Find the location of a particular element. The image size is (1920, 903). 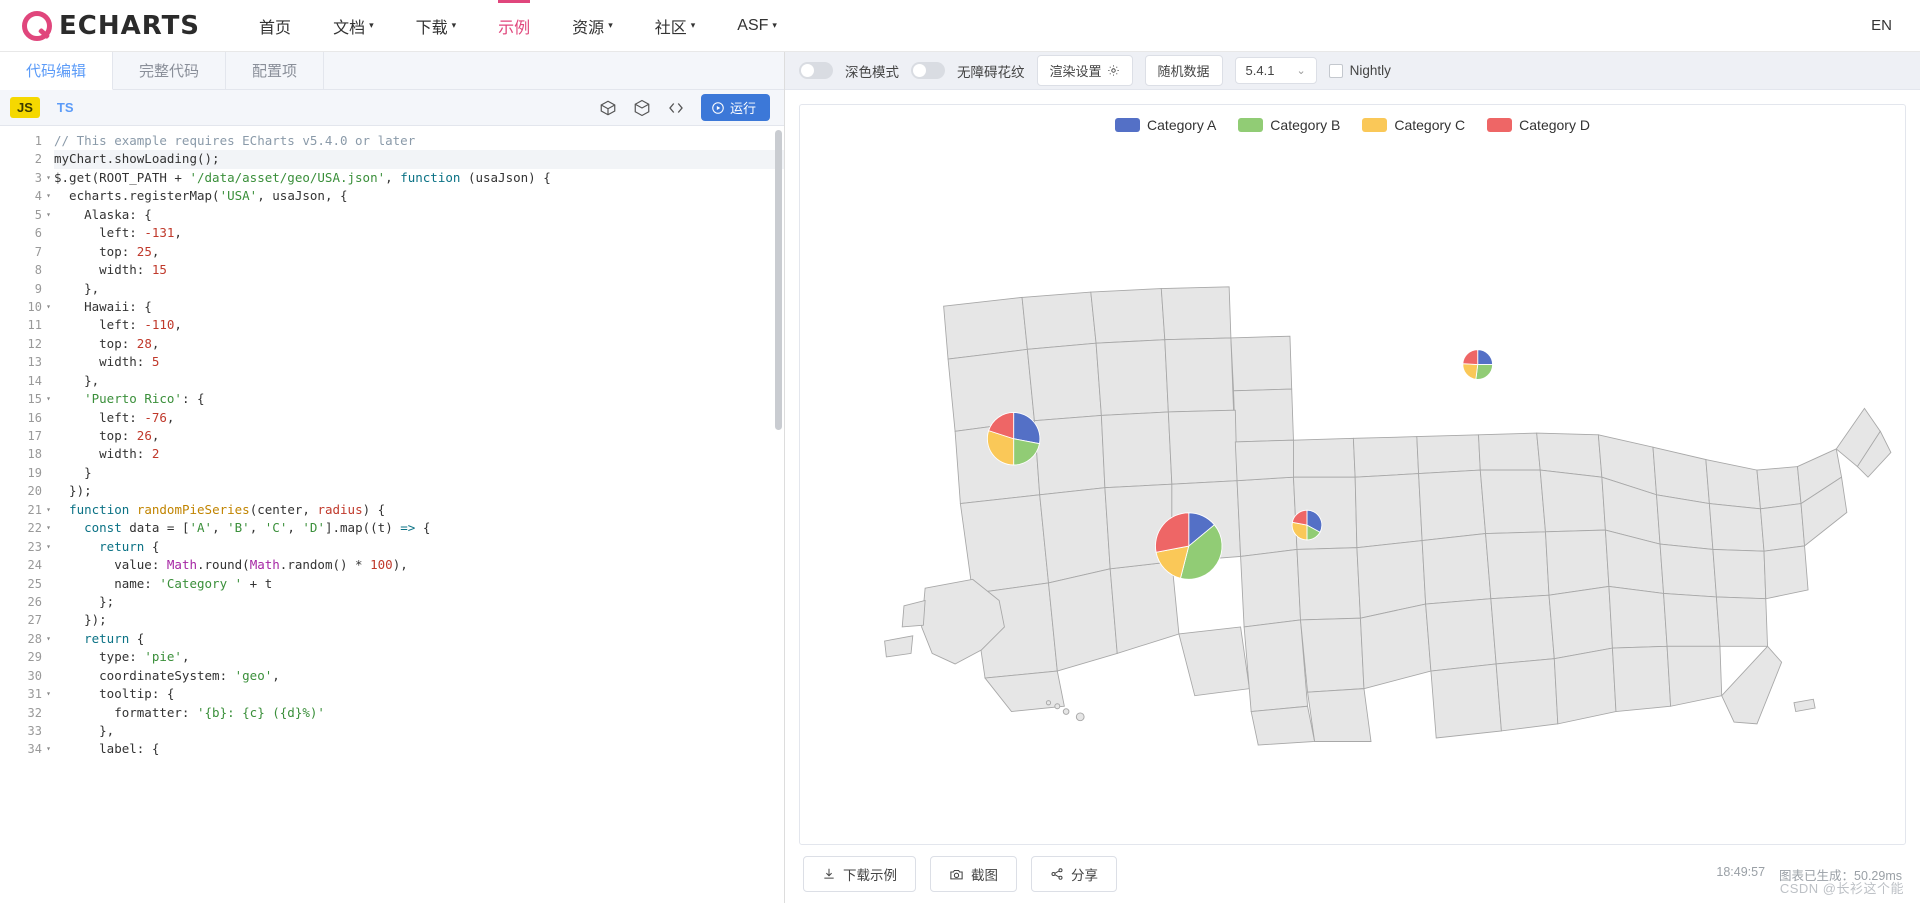

code-line: tooltip: { is located at coordinates (419, 694).